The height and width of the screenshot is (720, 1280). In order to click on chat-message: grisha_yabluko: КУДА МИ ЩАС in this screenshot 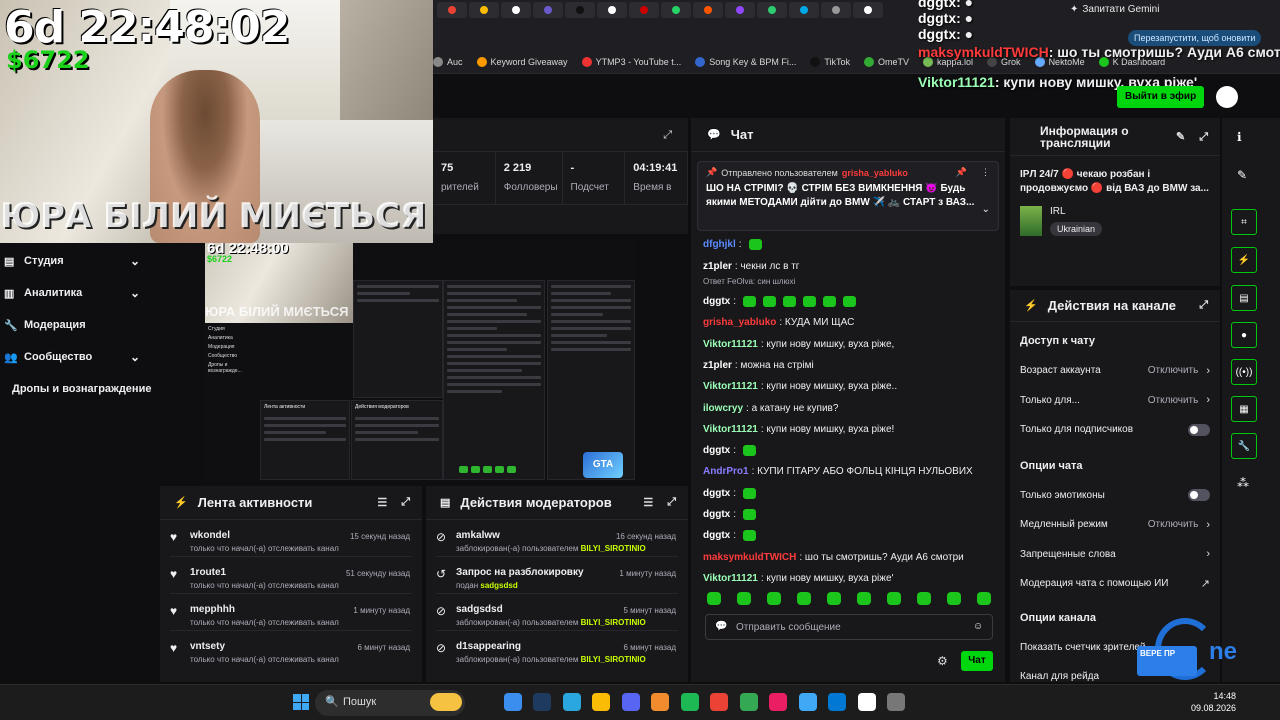, I will do `click(851, 322)`.